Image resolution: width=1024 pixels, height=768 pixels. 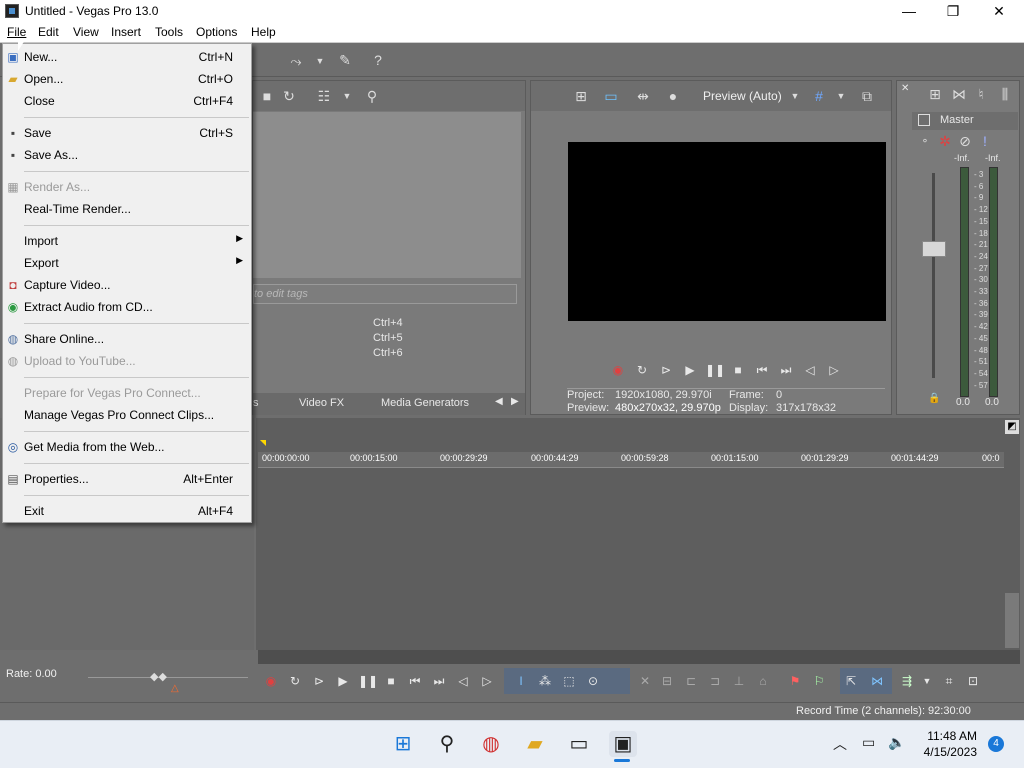 I want to click on tags-field: to edit tags, so click(x=385, y=294).